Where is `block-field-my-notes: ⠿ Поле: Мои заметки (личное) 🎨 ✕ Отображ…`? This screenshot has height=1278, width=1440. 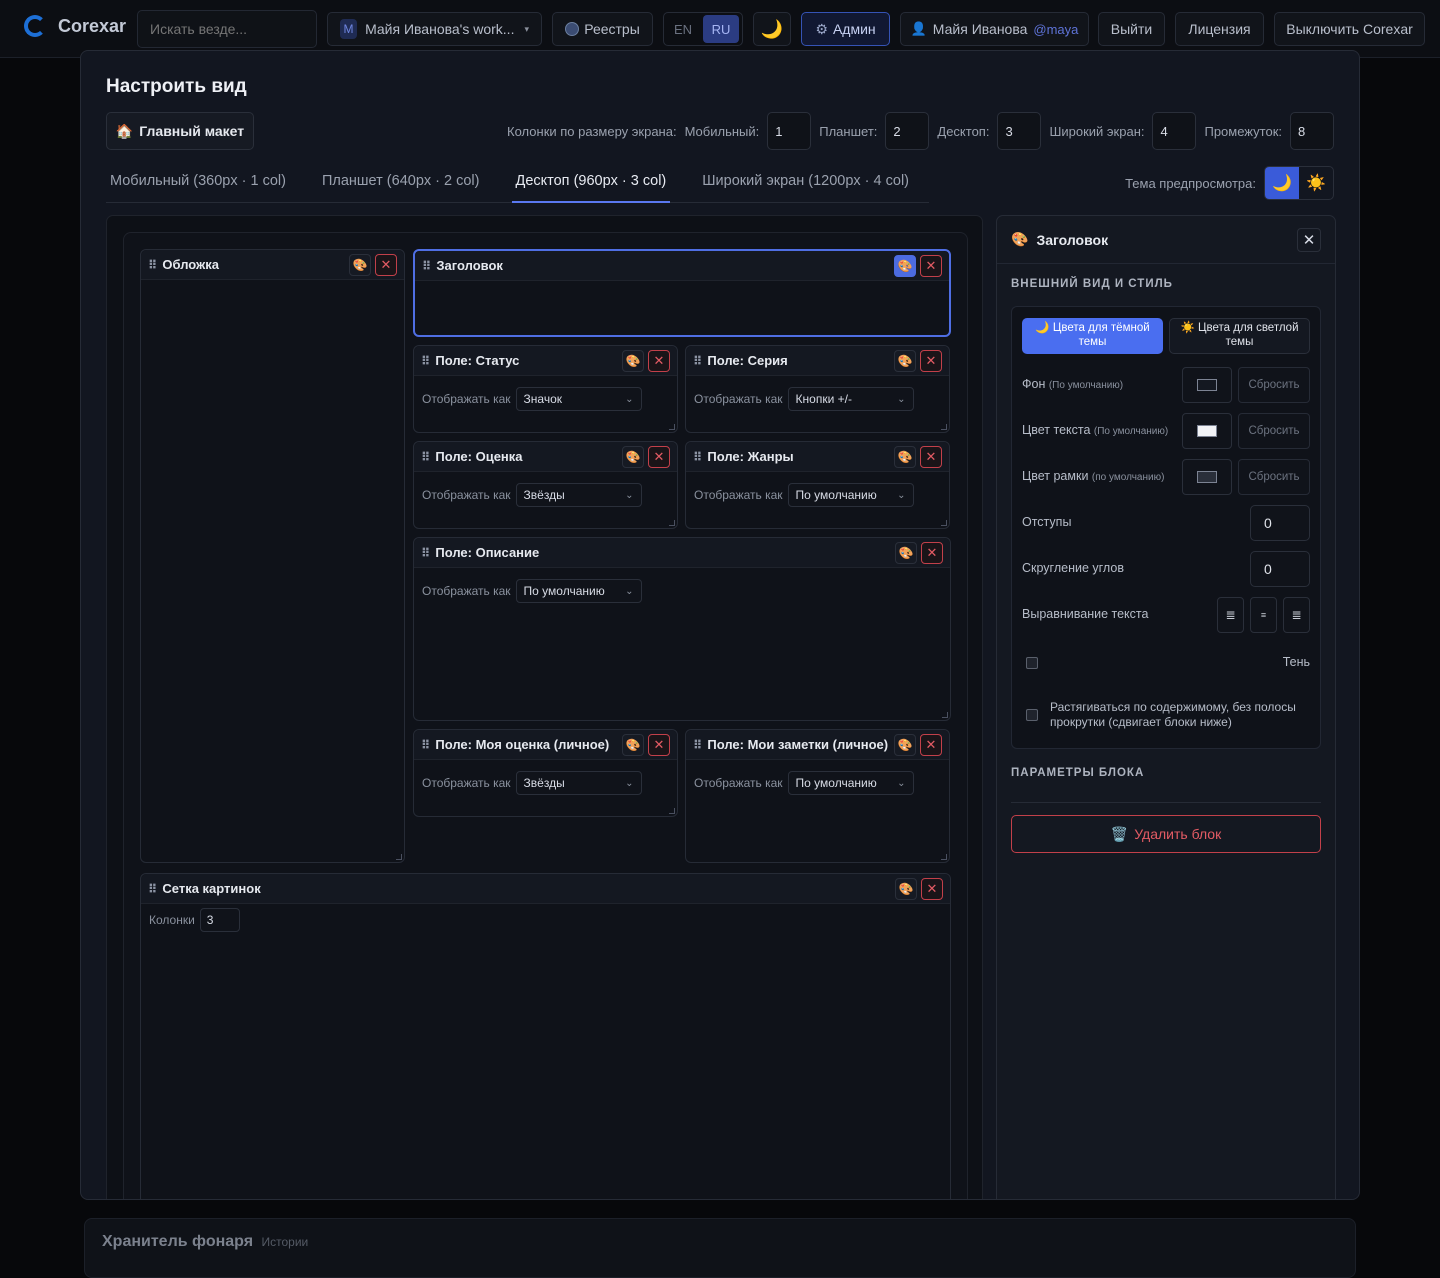
block-field-my-notes: ⠿ Поле: Мои заметки (личное) 🎨 ✕ Отображ… is located at coordinates (817, 796).